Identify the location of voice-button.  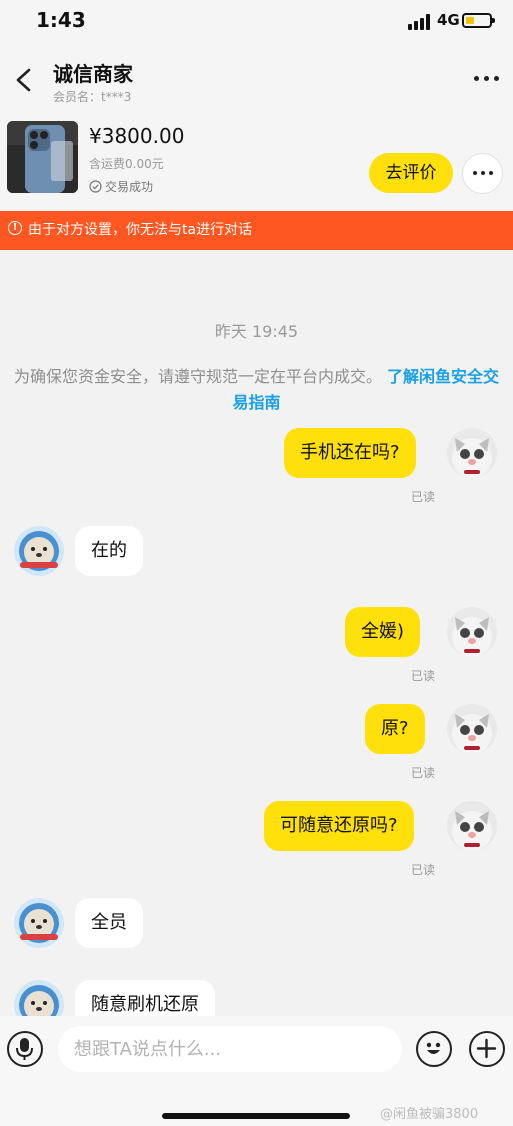
(25, 1049).